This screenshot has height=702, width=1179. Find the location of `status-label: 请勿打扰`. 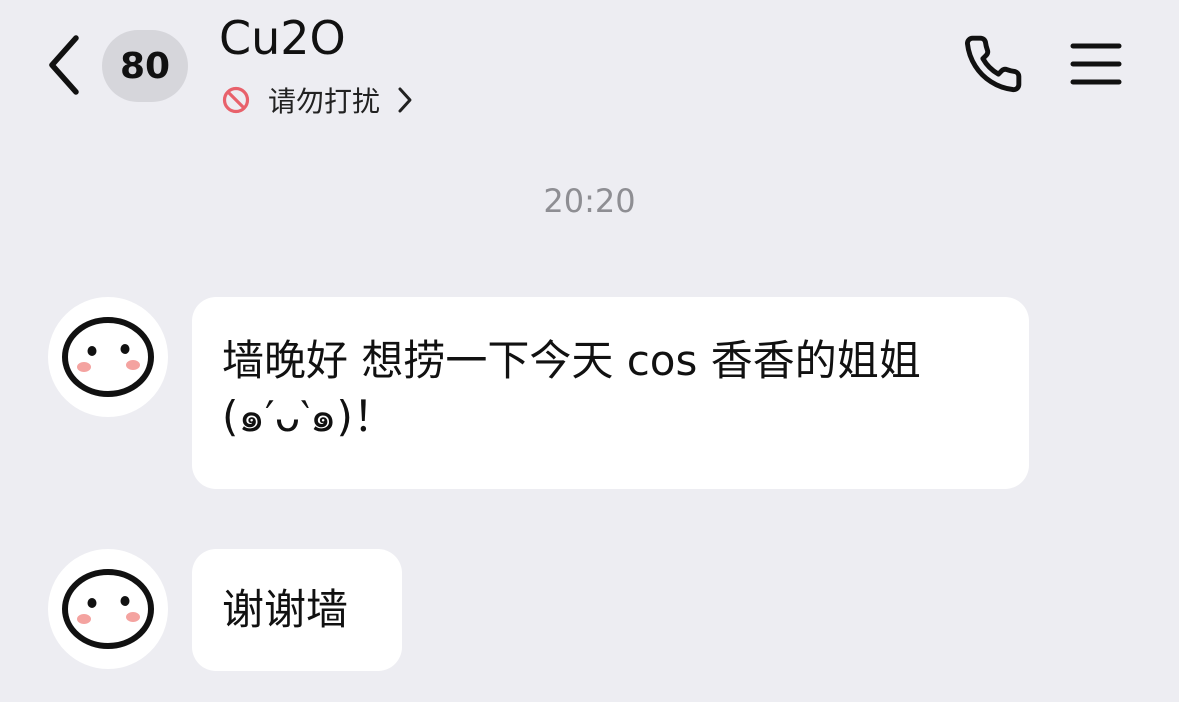

status-label: 请勿打扰 is located at coordinates (324, 101).